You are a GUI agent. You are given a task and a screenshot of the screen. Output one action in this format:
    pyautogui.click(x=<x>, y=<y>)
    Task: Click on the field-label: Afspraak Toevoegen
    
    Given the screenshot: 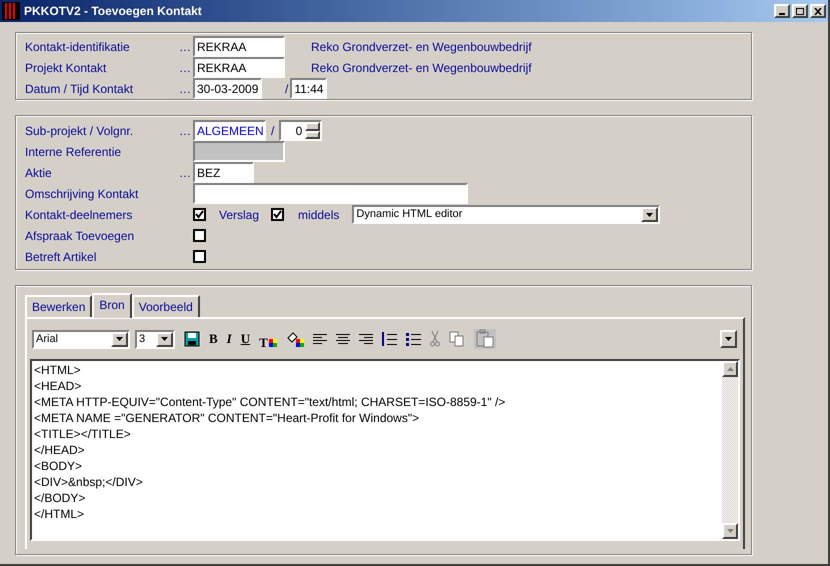 What is the action you would take?
    pyautogui.click(x=80, y=236)
    